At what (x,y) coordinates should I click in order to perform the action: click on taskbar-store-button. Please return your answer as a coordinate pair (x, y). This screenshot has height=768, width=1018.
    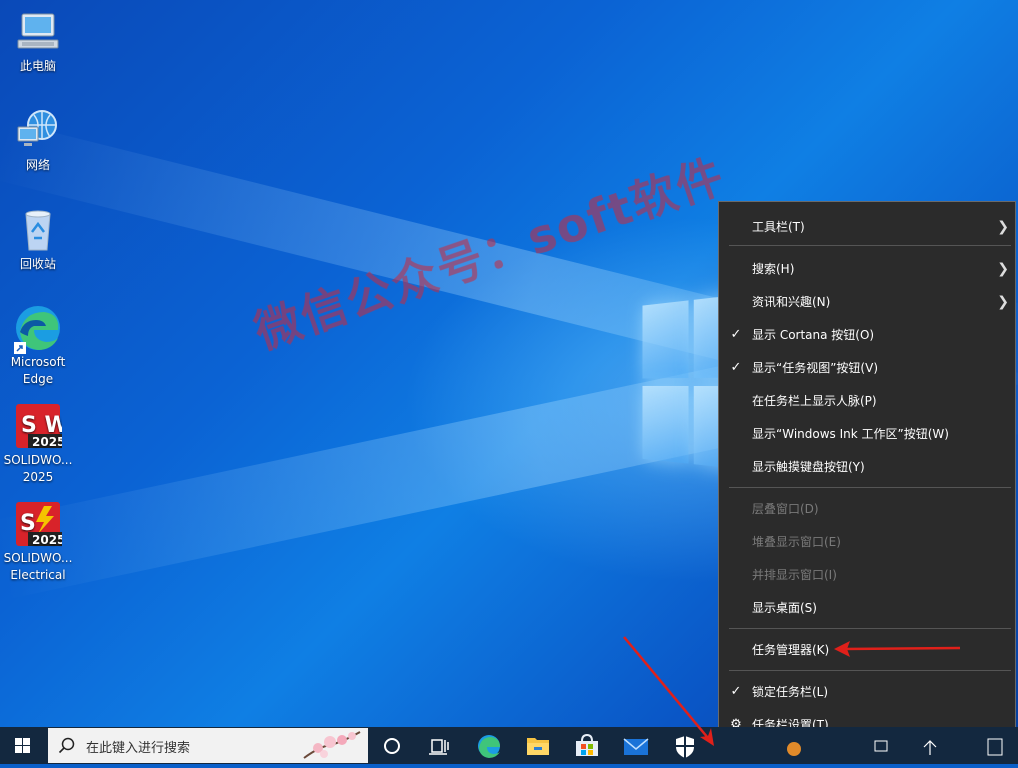
    Looking at the image, I should click on (587, 745).